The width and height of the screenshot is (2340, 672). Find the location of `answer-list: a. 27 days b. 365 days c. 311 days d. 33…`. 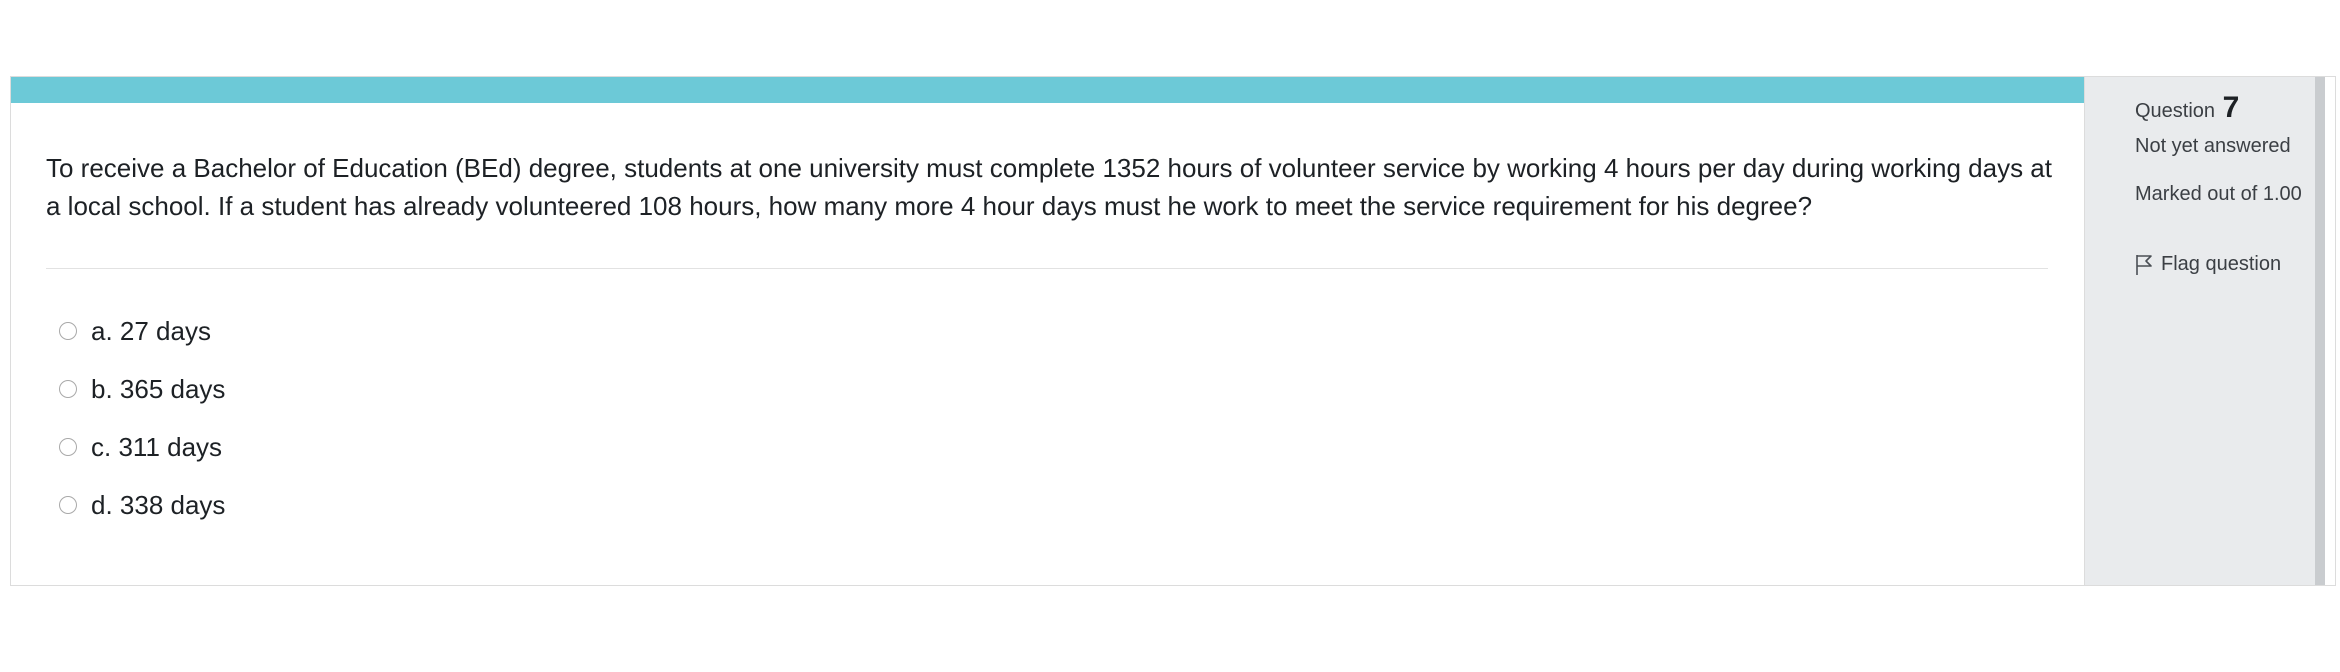

answer-list: a. 27 days b. 365 days c. 311 days d. 33… is located at coordinates (142, 418).